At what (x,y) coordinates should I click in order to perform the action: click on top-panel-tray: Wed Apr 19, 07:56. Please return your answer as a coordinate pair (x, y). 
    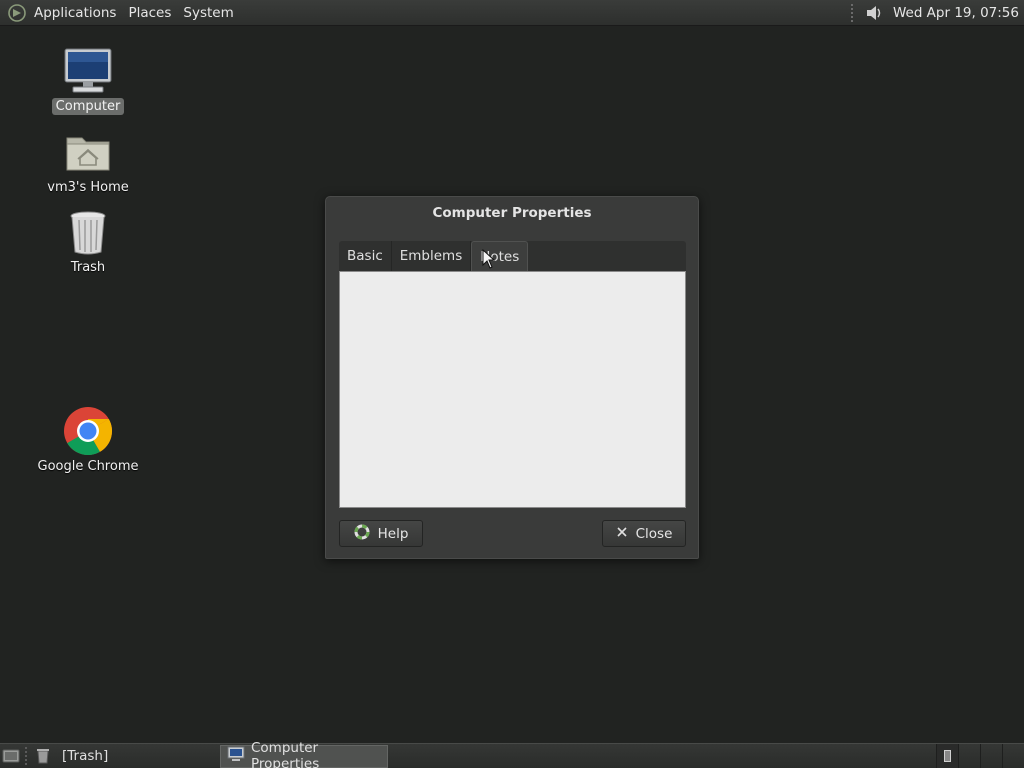
    Looking at the image, I should click on (937, 13).